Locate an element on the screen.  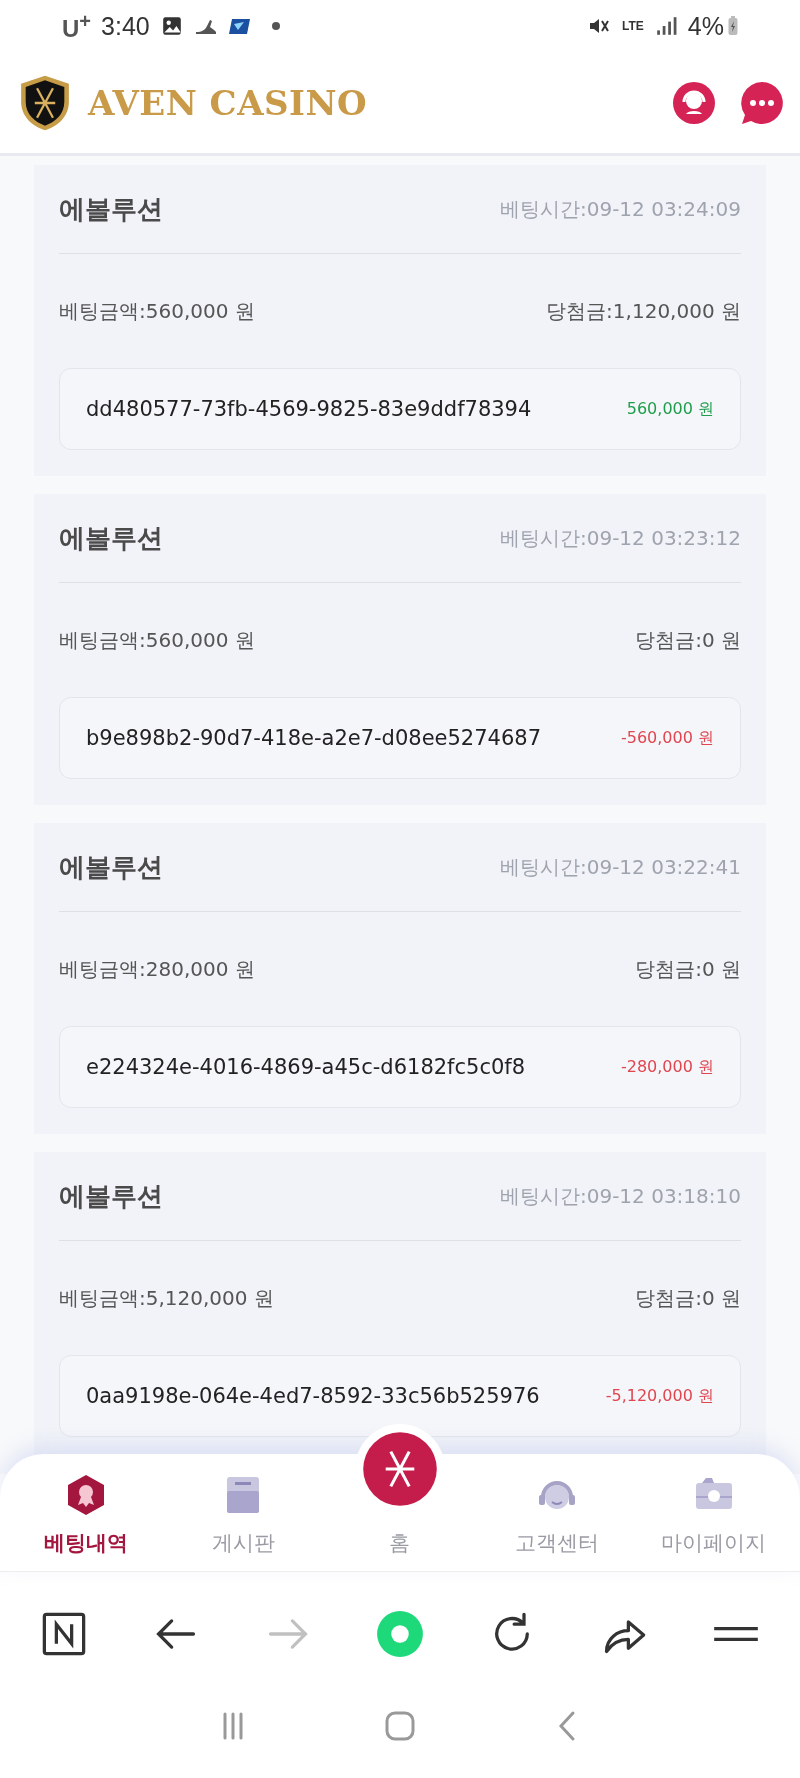
dot-icon is located at coordinates (275, 26).